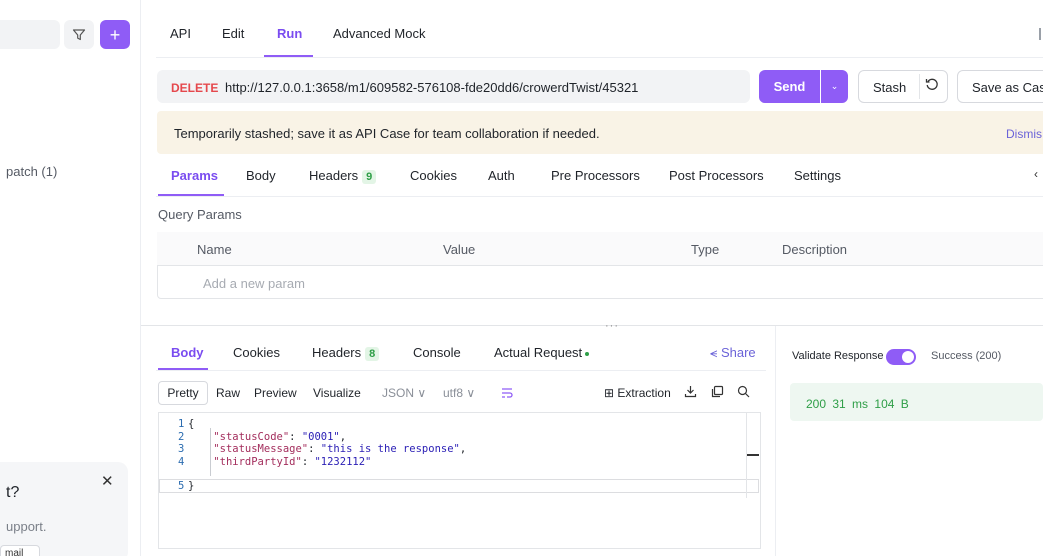 The height and width of the screenshot is (556, 1043). I want to click on format-select: JSON ∨, so click(404, 393).